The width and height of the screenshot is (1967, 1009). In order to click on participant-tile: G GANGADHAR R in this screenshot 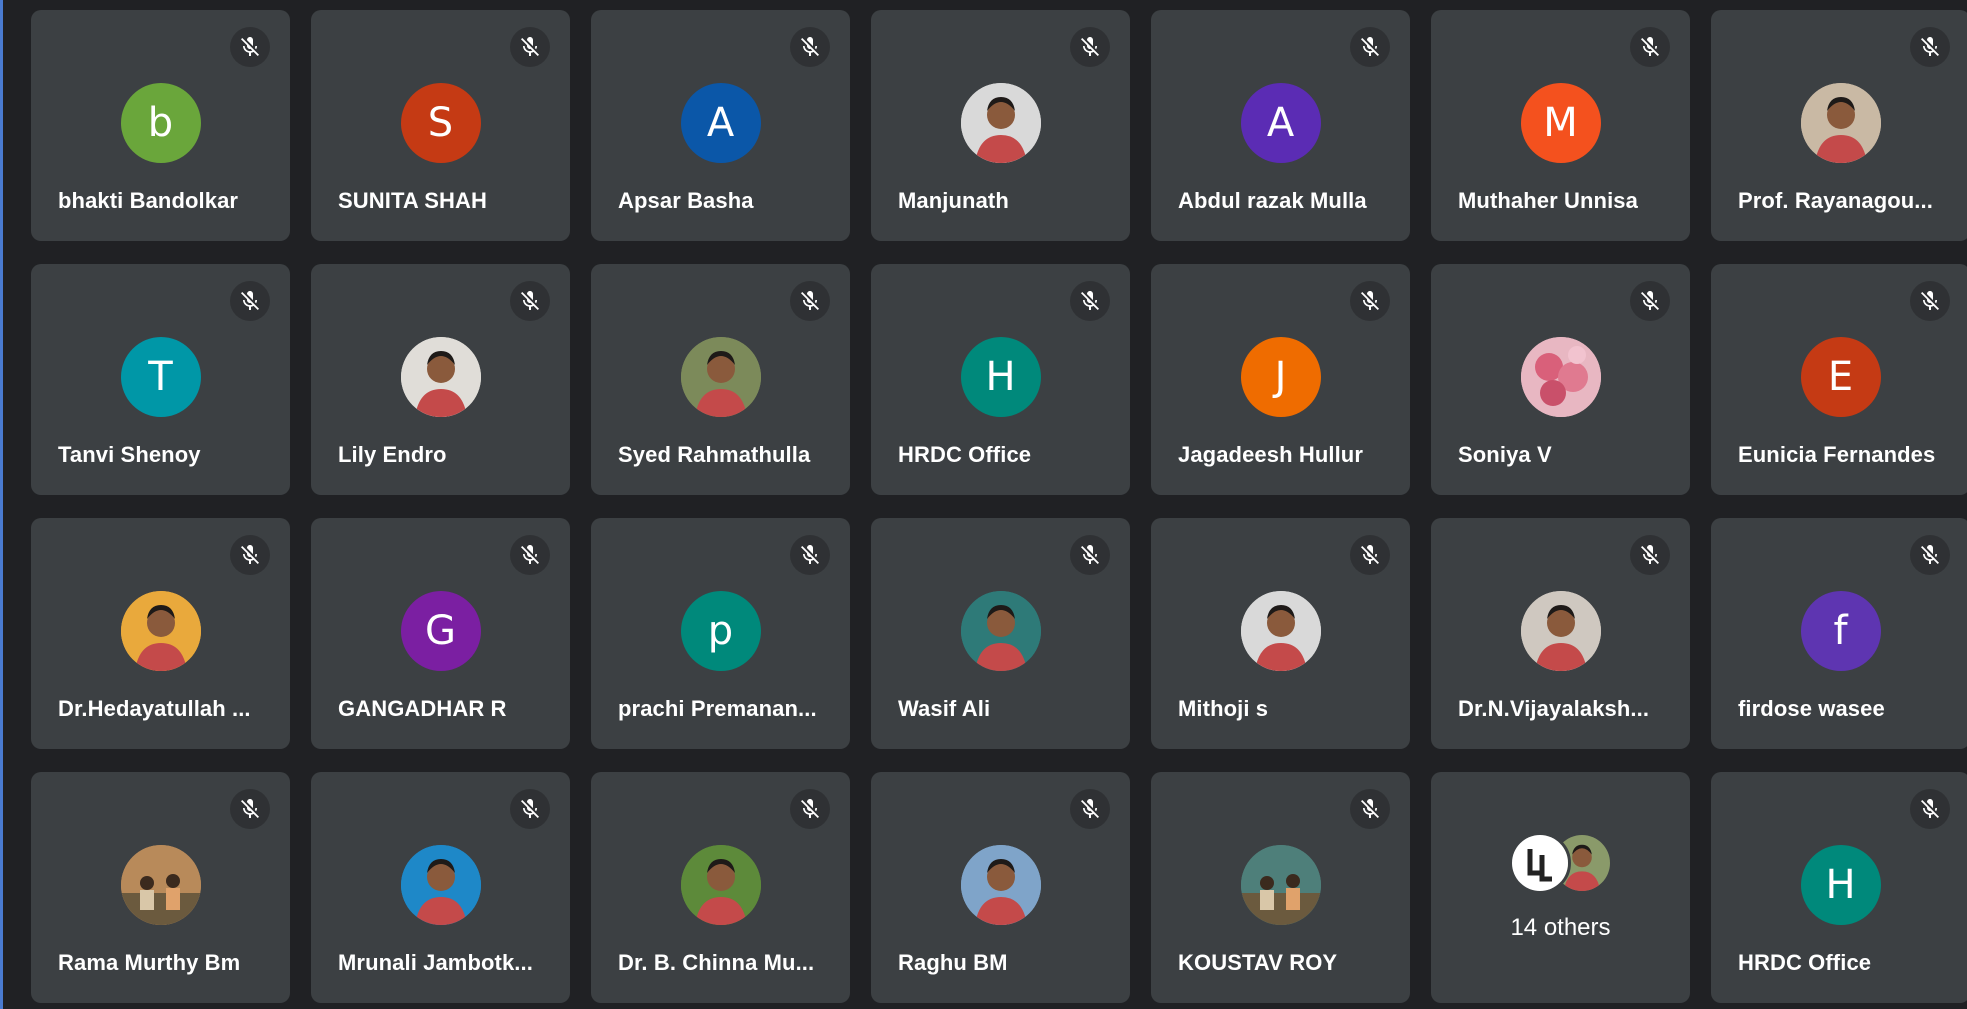, I will do `click(440, 633)`.